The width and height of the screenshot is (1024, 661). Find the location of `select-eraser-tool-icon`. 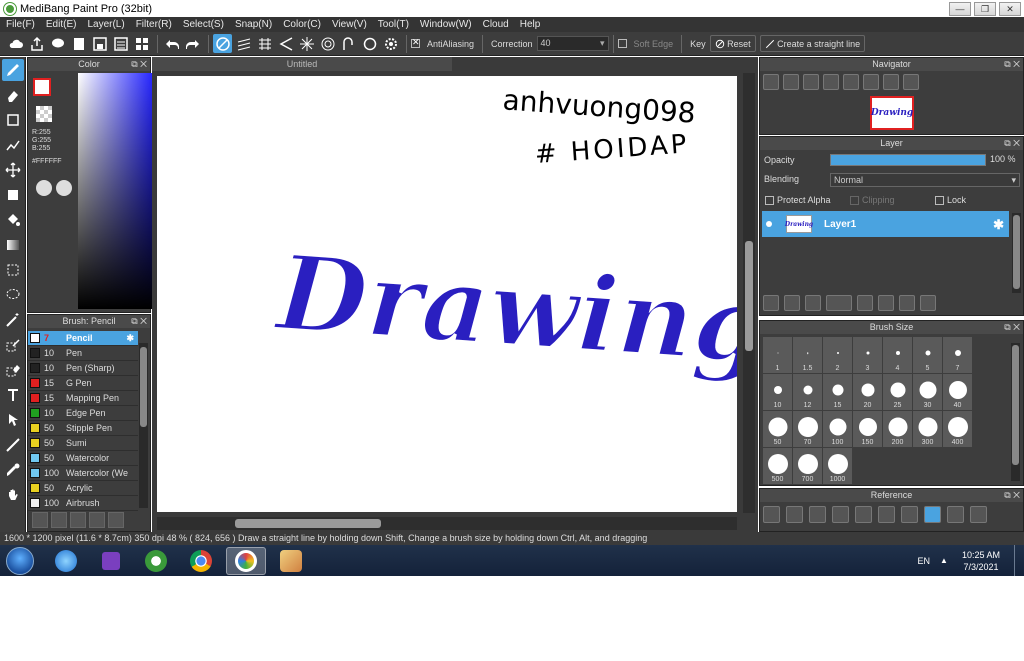

select-eraser-tool-icon is located at coordinates (13, 370).